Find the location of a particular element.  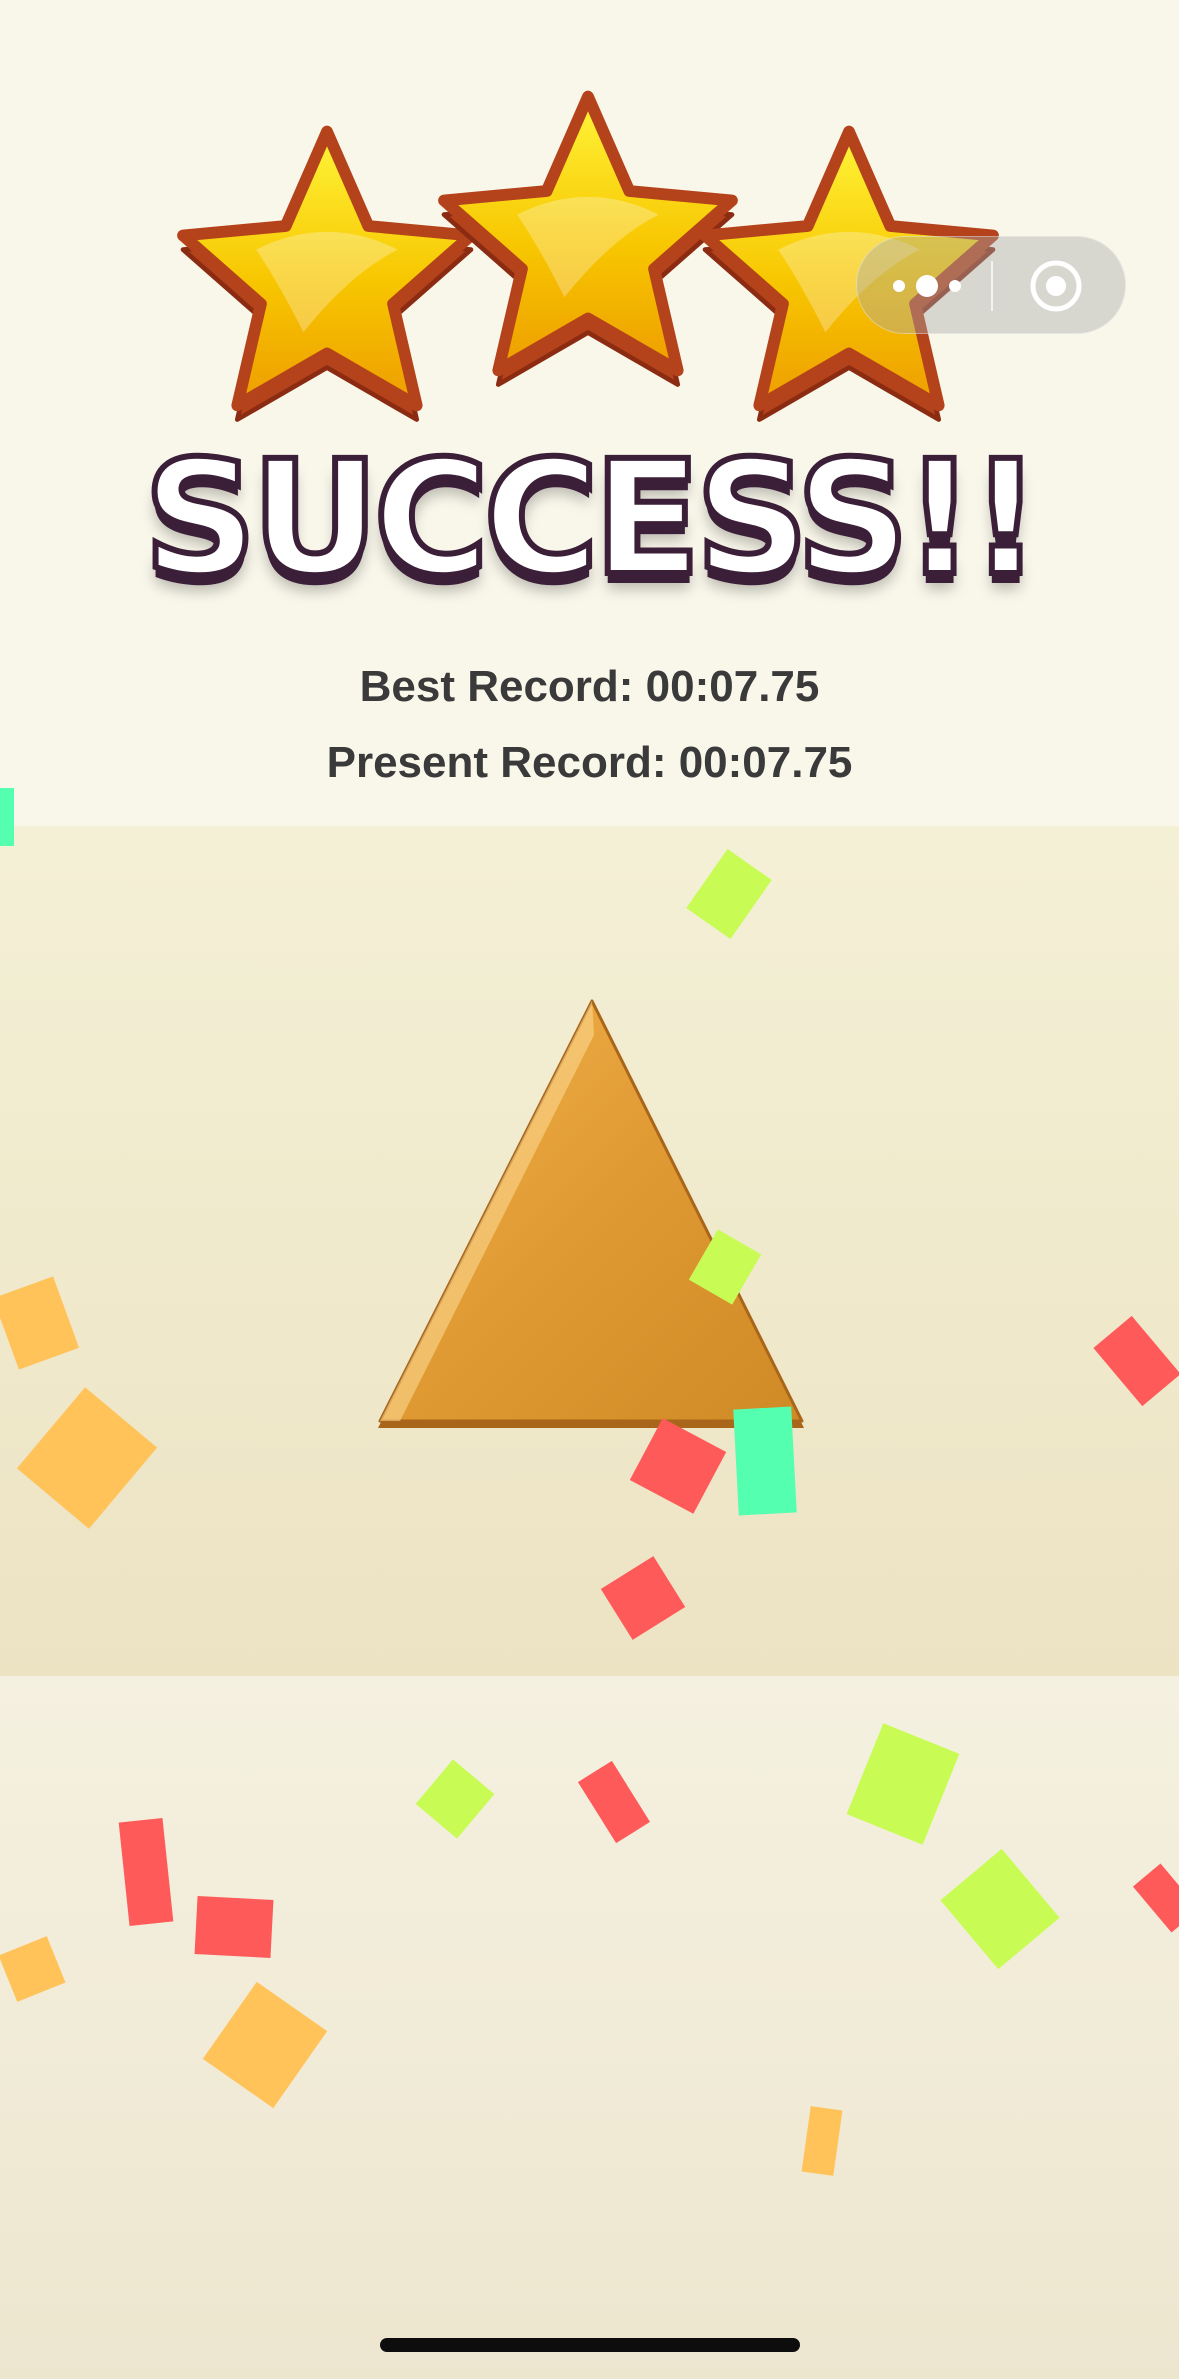

target-close-icon is located at coordinates (1056, 286).